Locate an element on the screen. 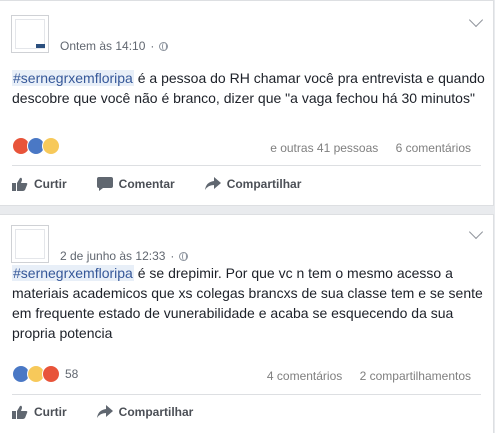 The width and height of the screenshot is (495, 433). action-bar: Curtir Comentar Compartilhar is located at coordinates (171, 184).